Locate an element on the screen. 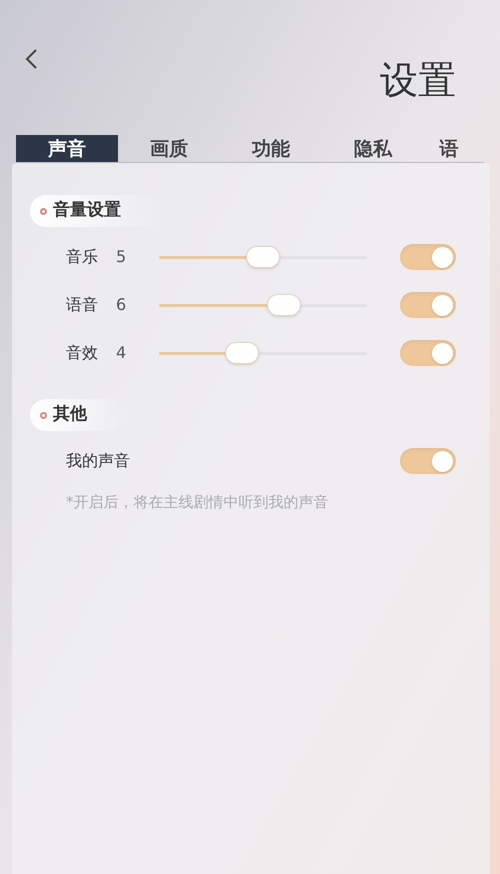  section-title: 其他 is located at coordinates (70, 414).